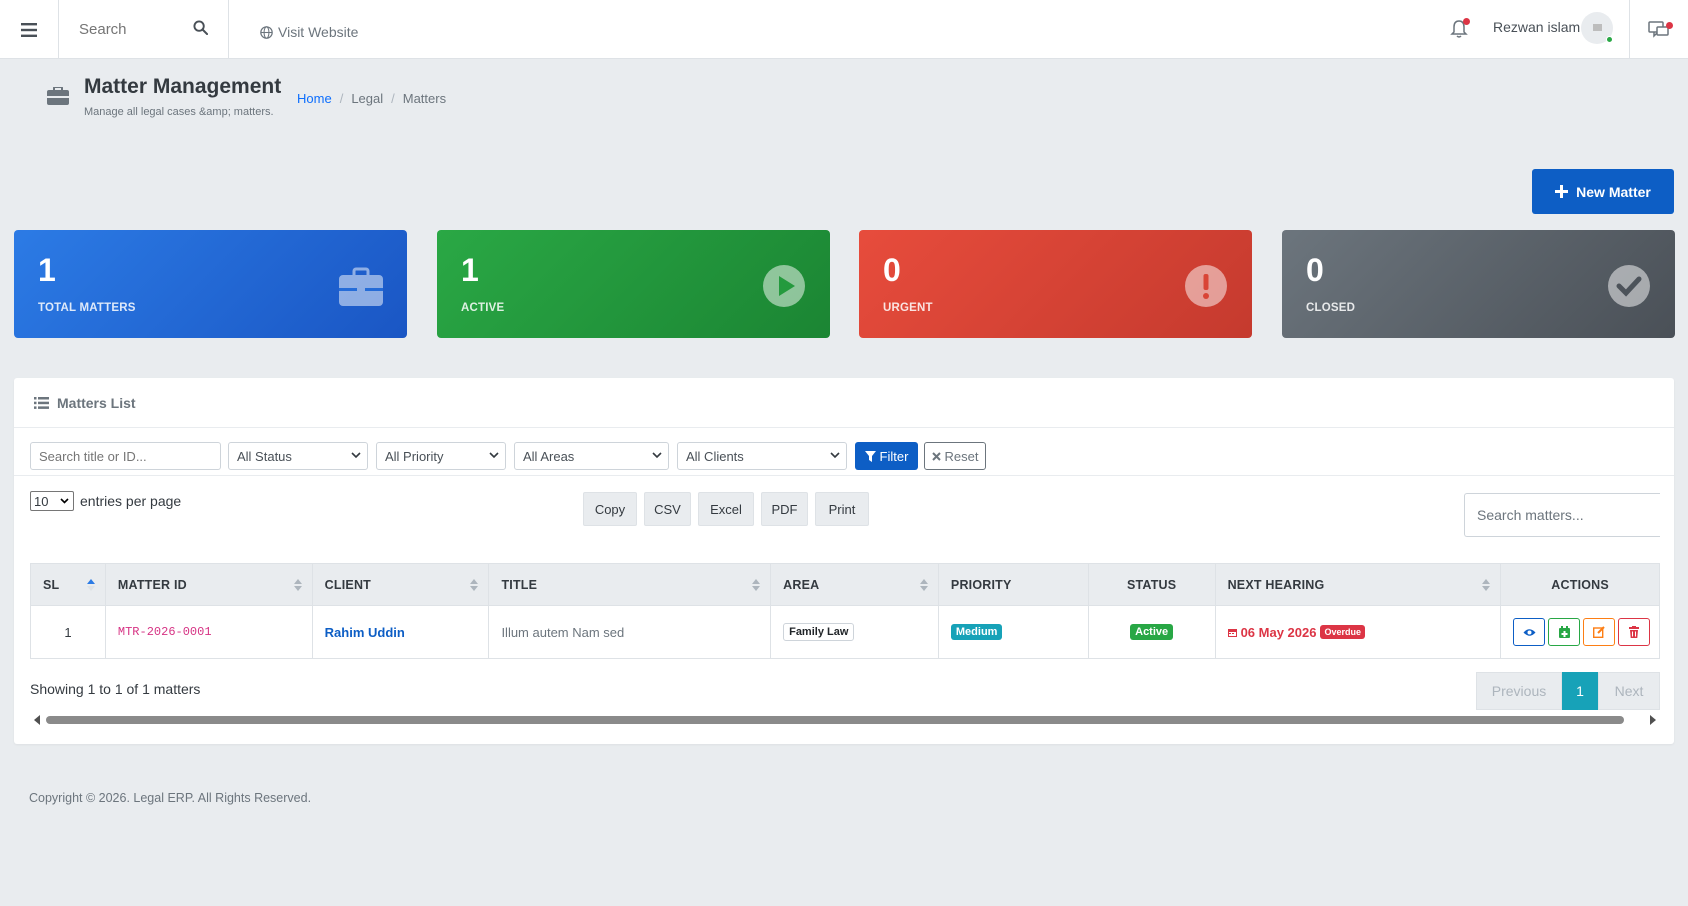  What do you see at coordinates (115, 689) in the screenshot?
I see `table-info: Showing 1 to 1 of 1 matters` at bounding box center [115, 689].